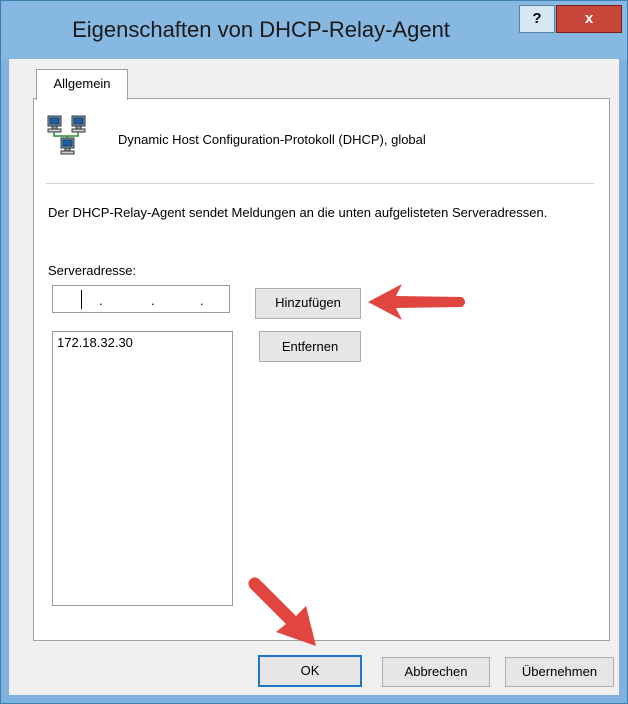 The height and width of the screenshot is (704, 628). I want to click on separator-line, so click(320, 183).